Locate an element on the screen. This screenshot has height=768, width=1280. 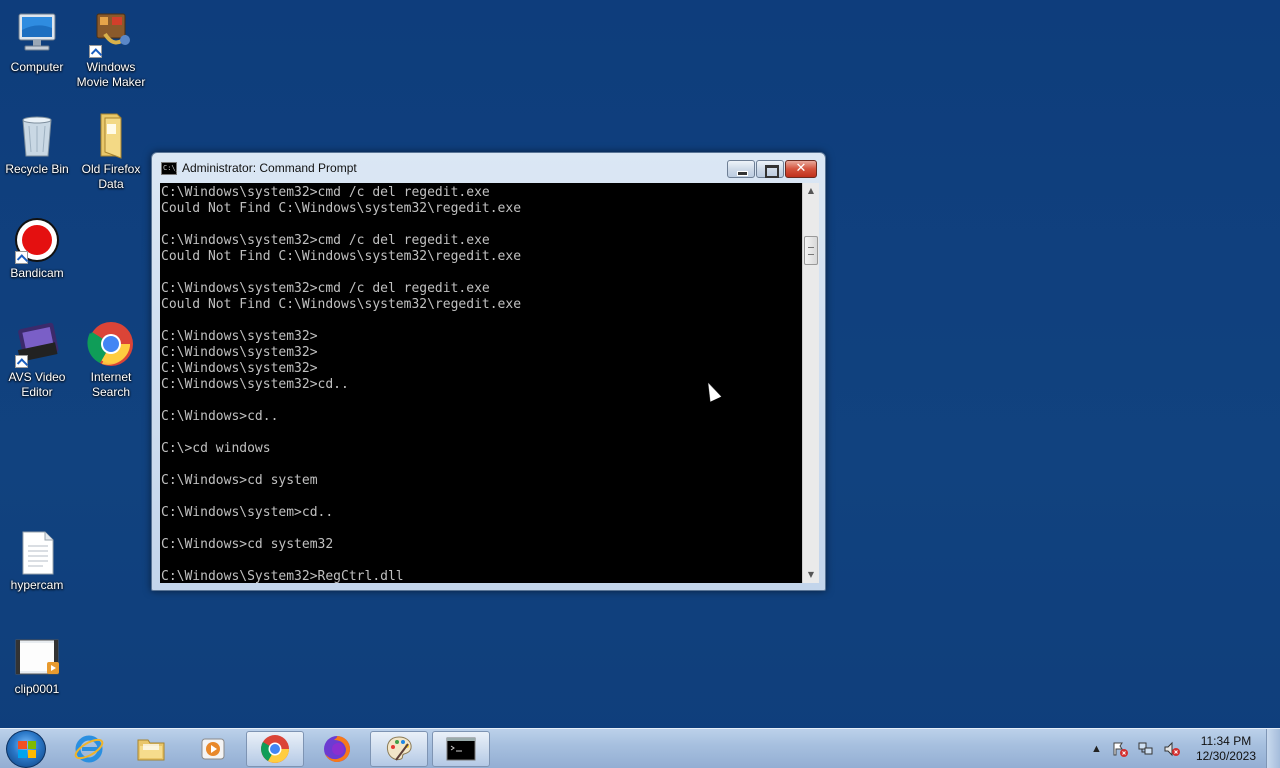
command-prompt-icon is located at coordinates (461, 749).